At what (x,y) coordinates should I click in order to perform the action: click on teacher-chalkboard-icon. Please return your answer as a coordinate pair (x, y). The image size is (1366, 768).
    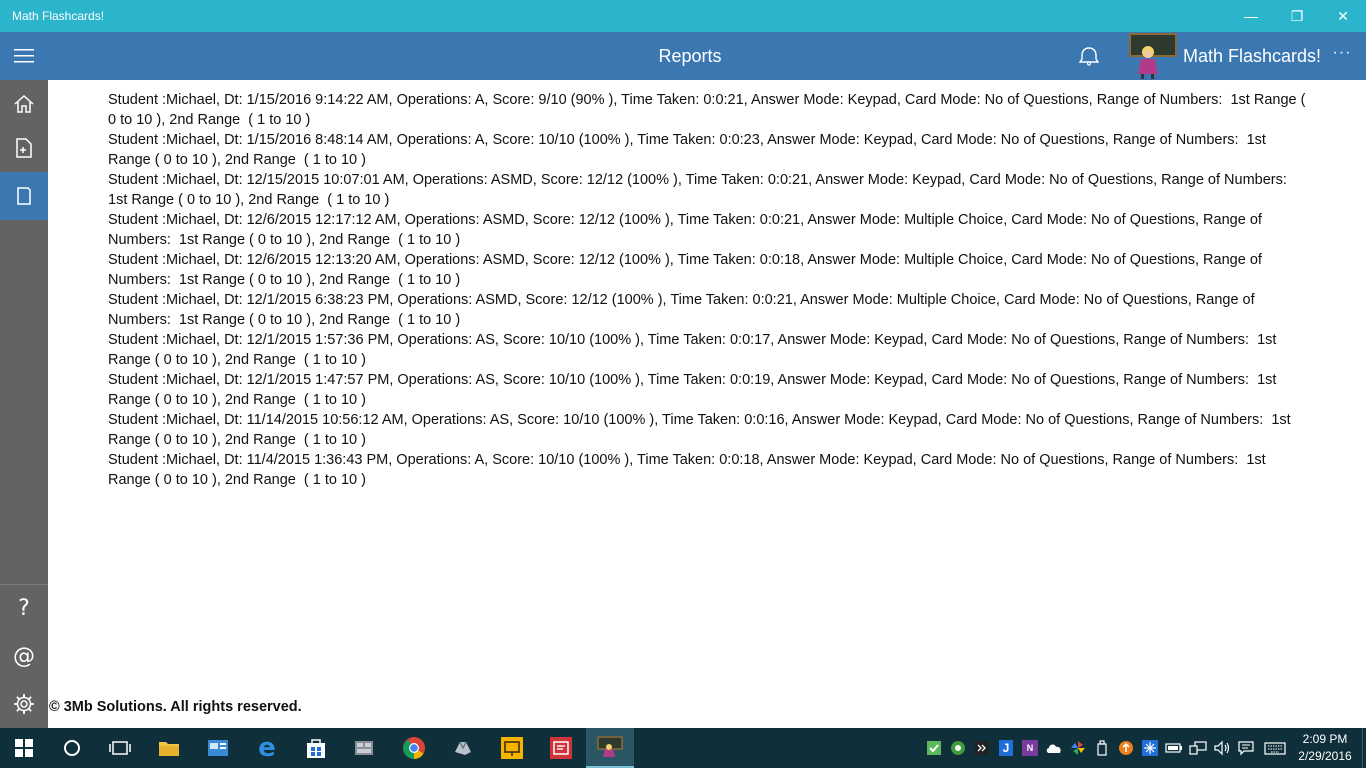
    Looking at the image, I should click on (1153, 56).